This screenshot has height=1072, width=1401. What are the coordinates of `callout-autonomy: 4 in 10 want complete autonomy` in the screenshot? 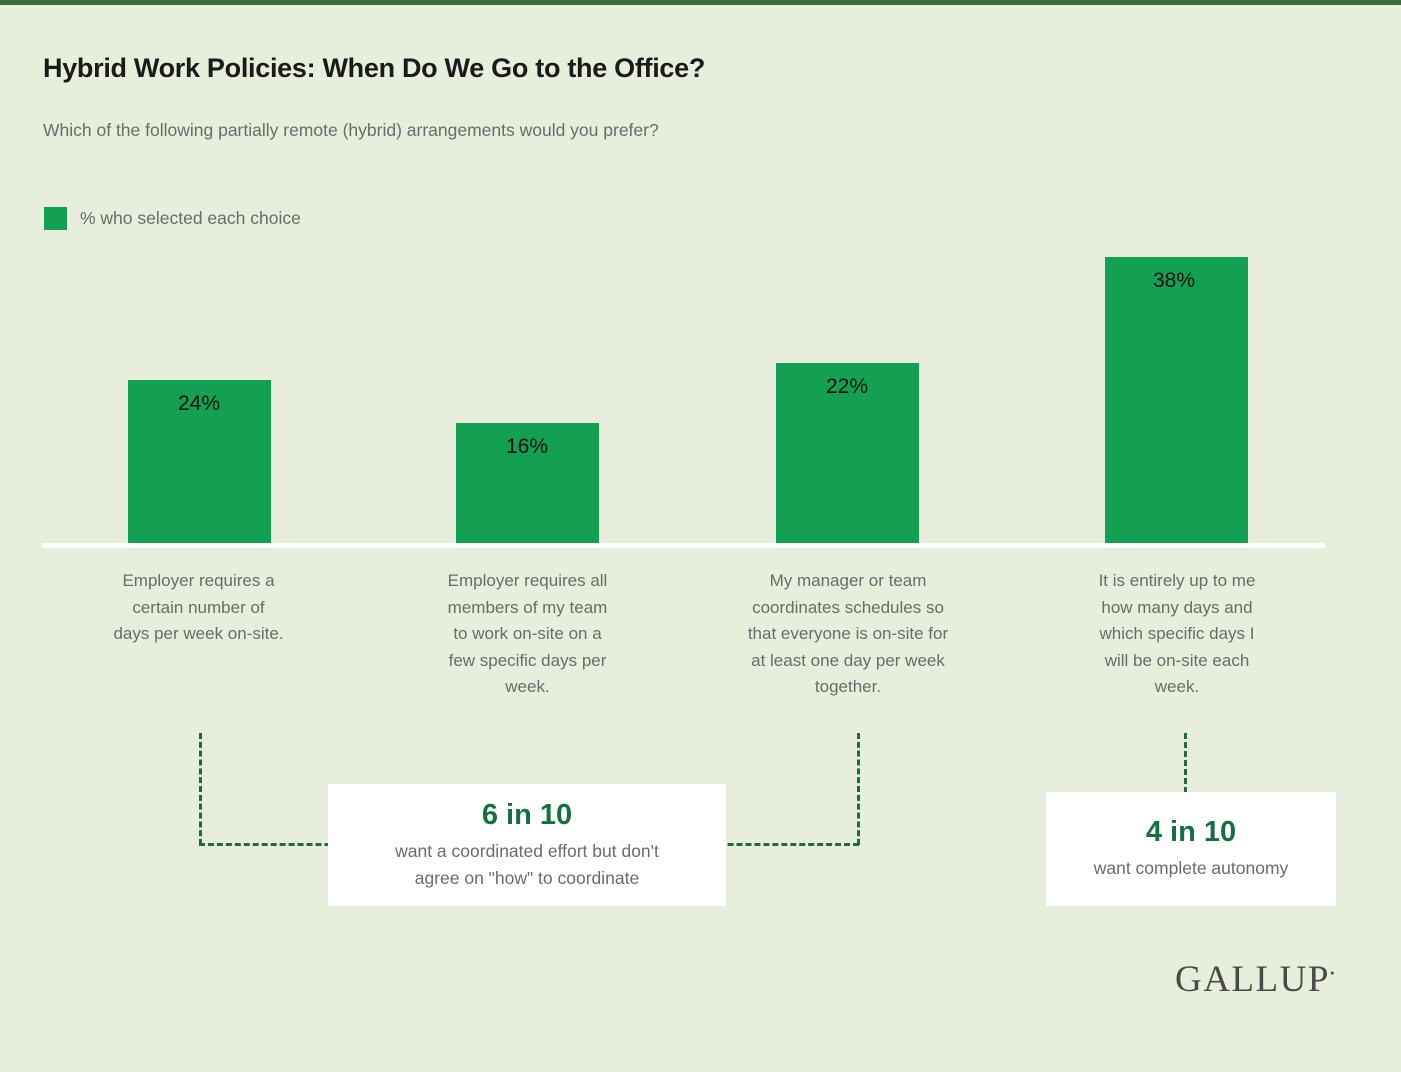 It's located at (1191, 849).